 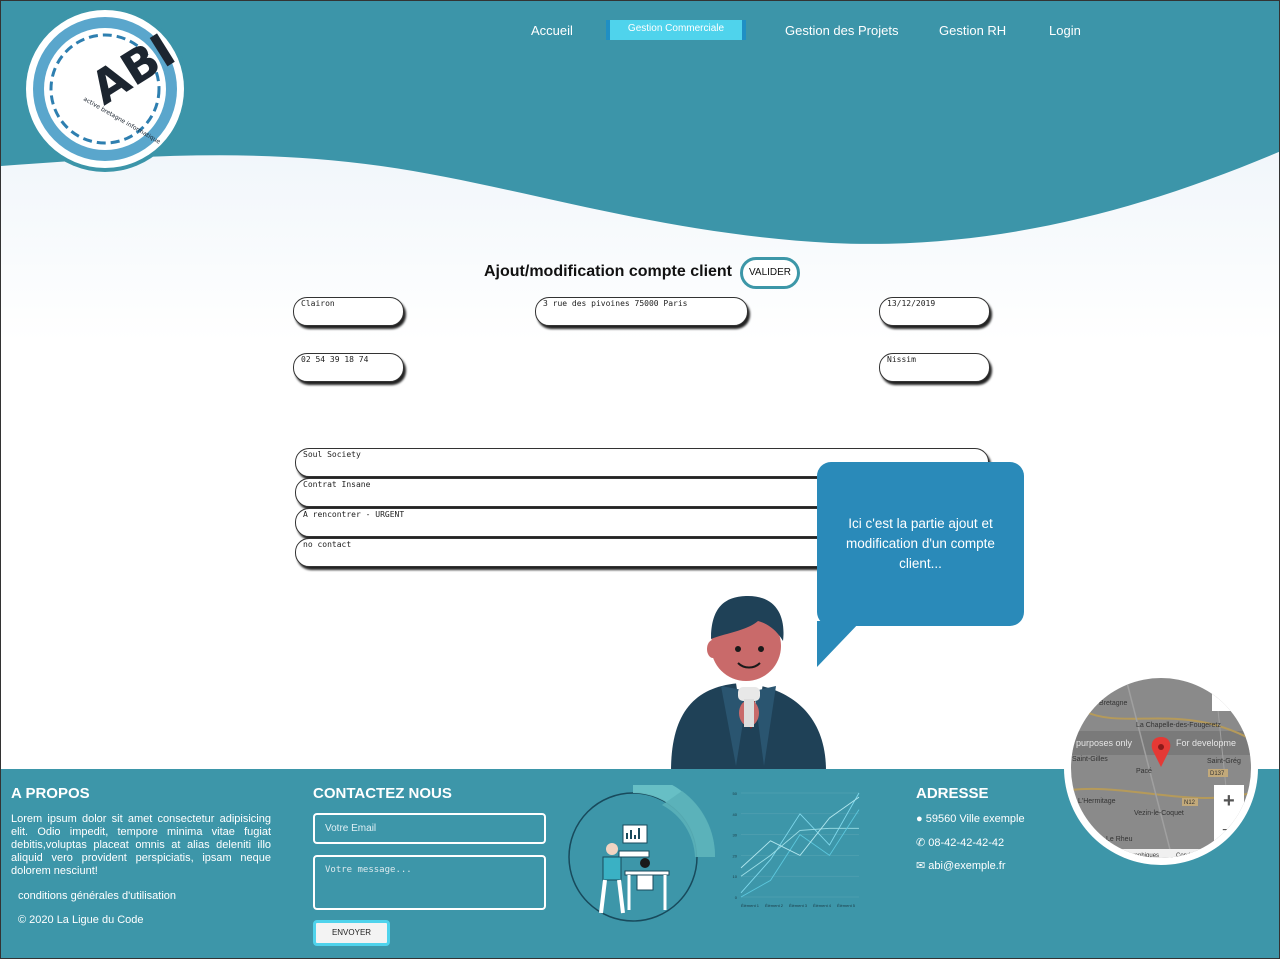 I want to click on map-attribution: ographiques, so click(x=1142, y=856).